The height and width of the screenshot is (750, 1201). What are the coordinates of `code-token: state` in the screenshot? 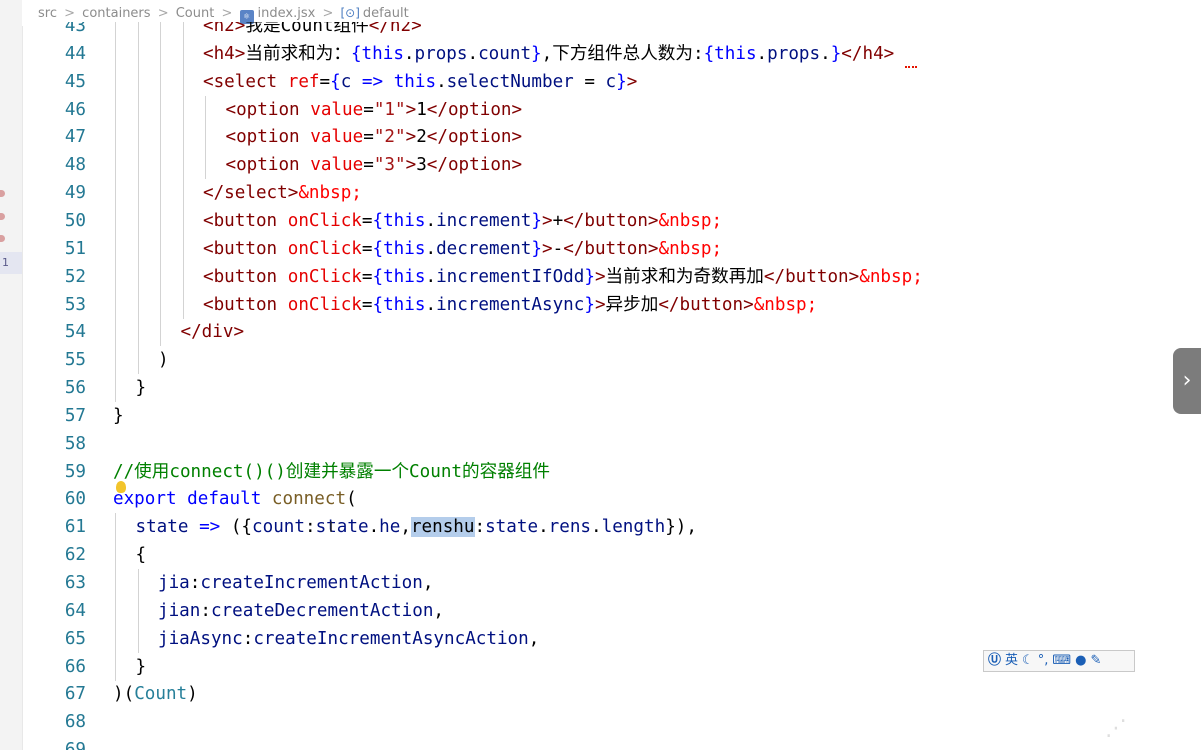 It's located at (512, 527).